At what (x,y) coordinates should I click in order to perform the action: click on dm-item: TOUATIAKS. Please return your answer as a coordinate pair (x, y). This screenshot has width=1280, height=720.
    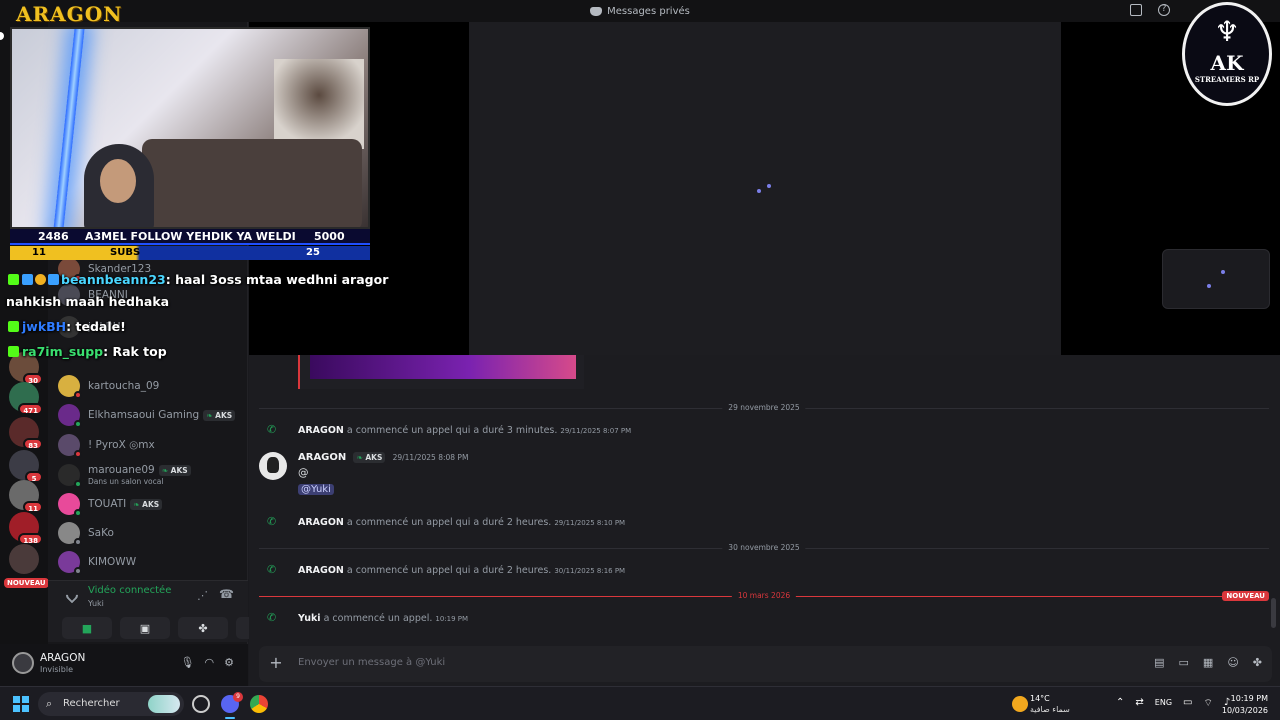
    Looking at the image, I should click on (110, 504).